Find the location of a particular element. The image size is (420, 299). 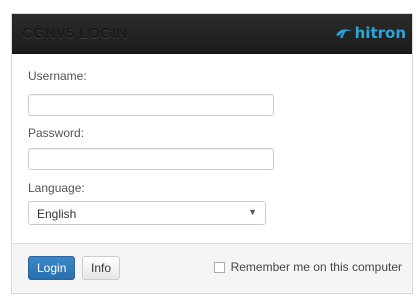

remember-me: Remember me on this computer is located at coordinates (307, 267).